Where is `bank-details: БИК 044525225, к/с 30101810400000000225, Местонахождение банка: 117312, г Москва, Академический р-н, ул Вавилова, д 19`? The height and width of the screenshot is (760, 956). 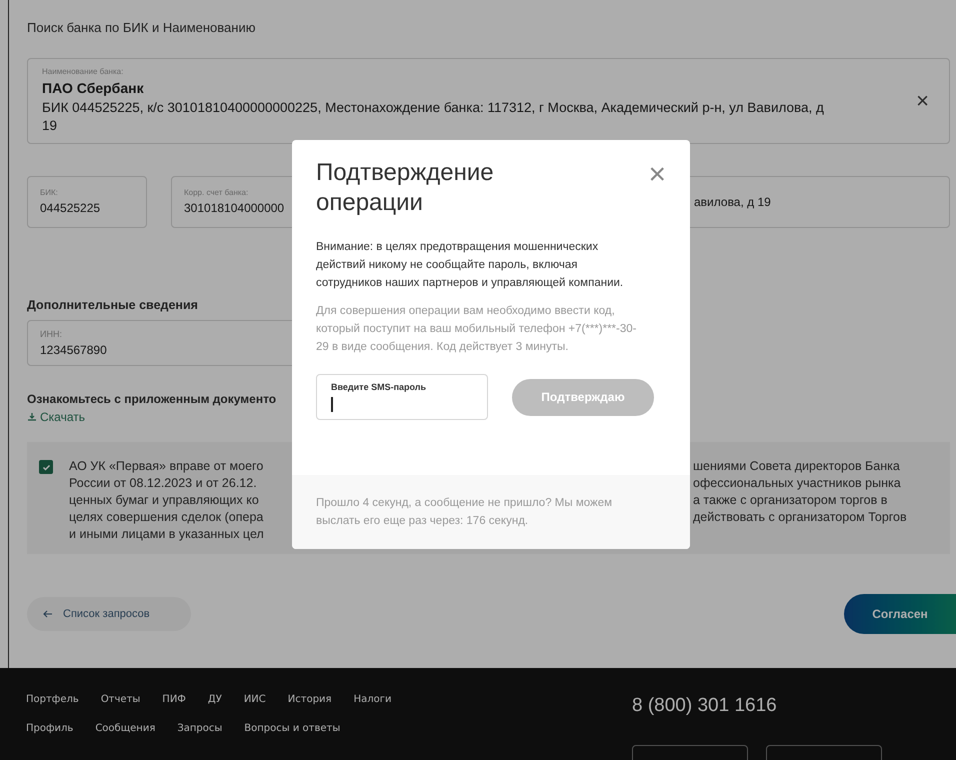
bank-details: БИК 044525225, к/с 30101810400000000225, Местонахождение банка: 117312, г Москва, Академический р-н, ул Вавилова, д 19 is located at coordinates (433, 117).